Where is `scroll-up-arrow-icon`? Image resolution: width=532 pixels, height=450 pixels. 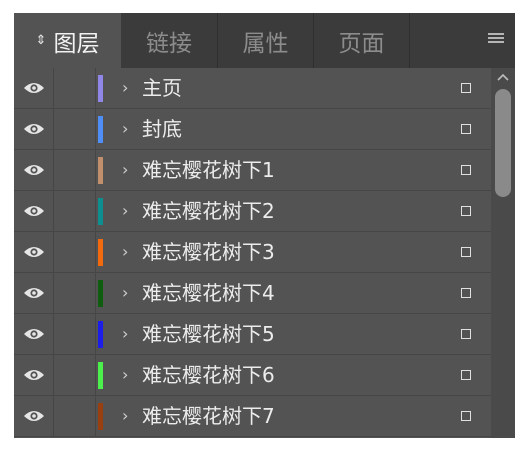
scroll-up-arrow-icon is located at coordinates (503, 77).